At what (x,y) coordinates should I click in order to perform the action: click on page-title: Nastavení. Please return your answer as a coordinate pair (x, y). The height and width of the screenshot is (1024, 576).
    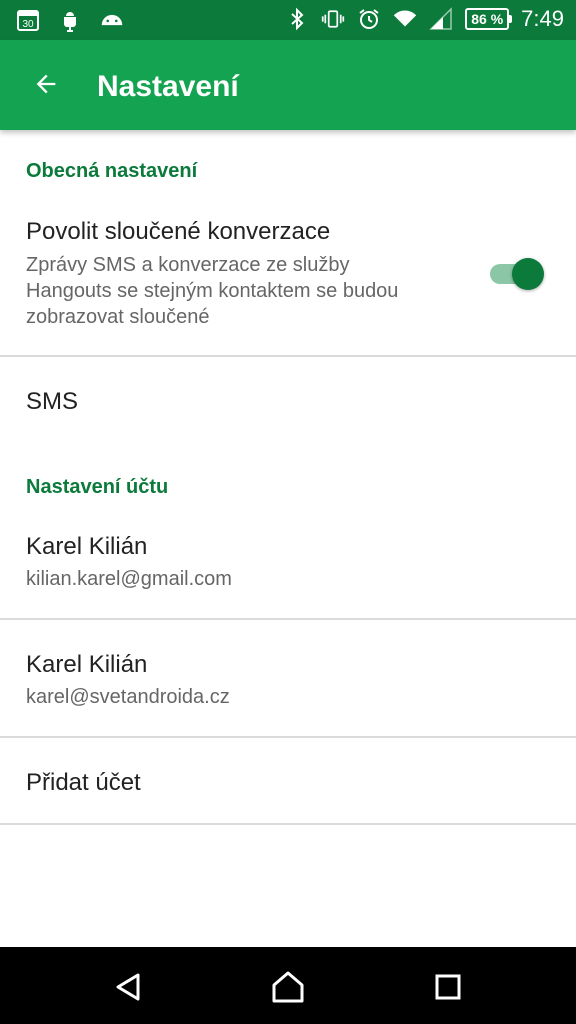
    Looking at the image, I should click on (168, 86).